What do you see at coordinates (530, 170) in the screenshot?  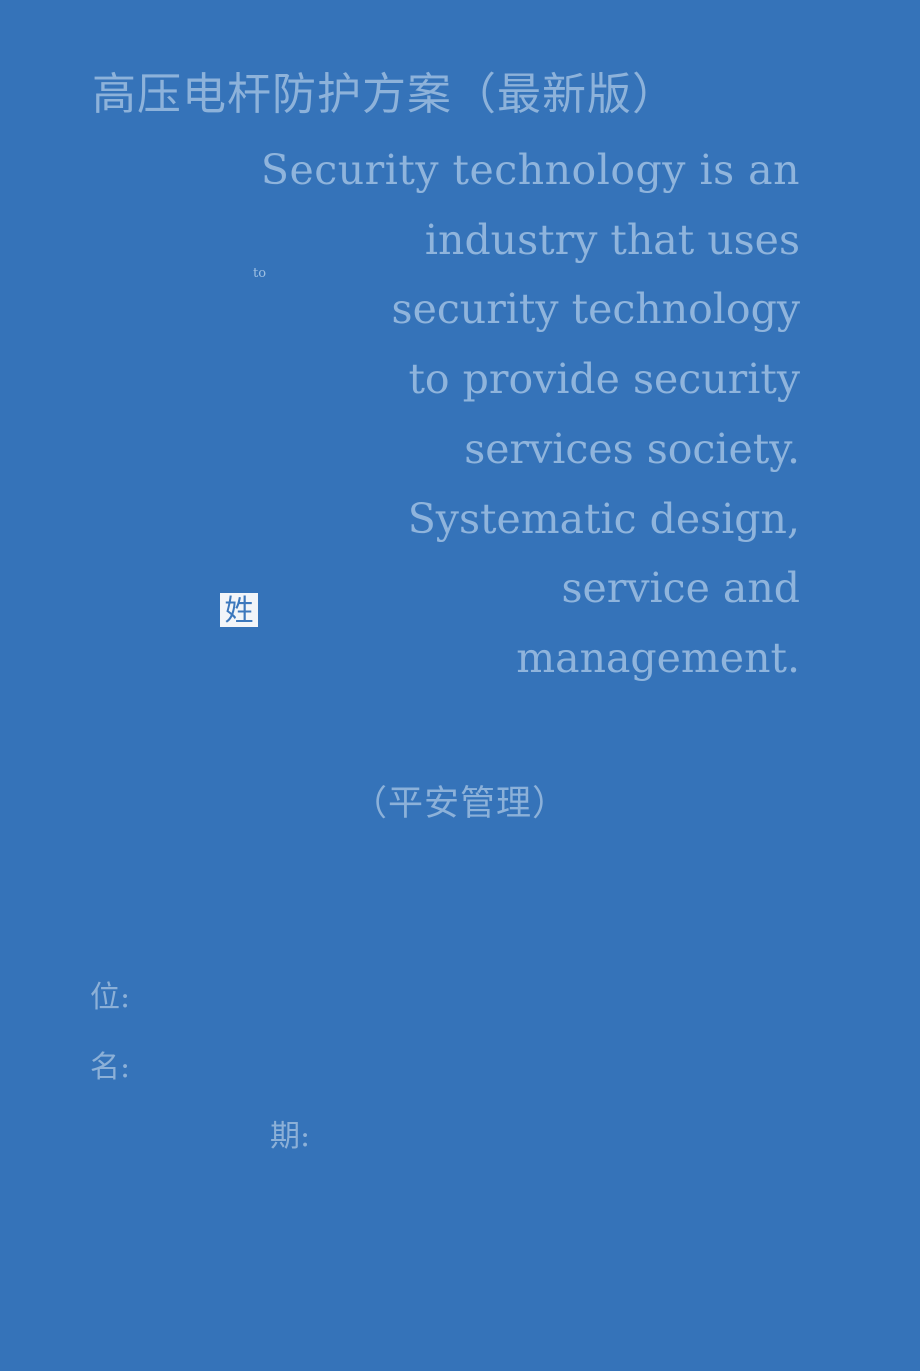 I see `body-line: Security technology is an` at bounding box center [530, 170].